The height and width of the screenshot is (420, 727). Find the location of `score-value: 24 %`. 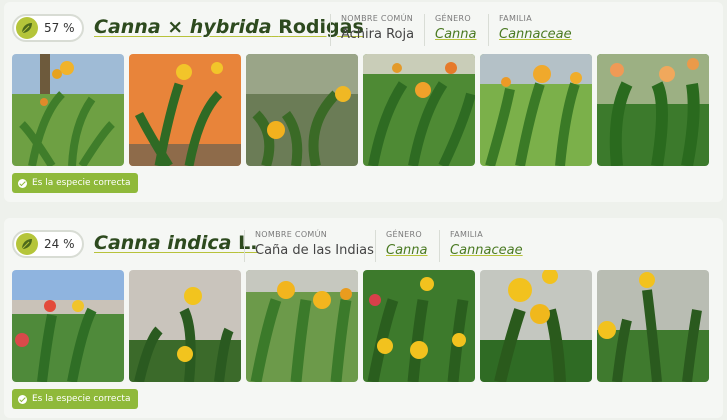

score-value: 24 % is located at coordinates (59, 244).